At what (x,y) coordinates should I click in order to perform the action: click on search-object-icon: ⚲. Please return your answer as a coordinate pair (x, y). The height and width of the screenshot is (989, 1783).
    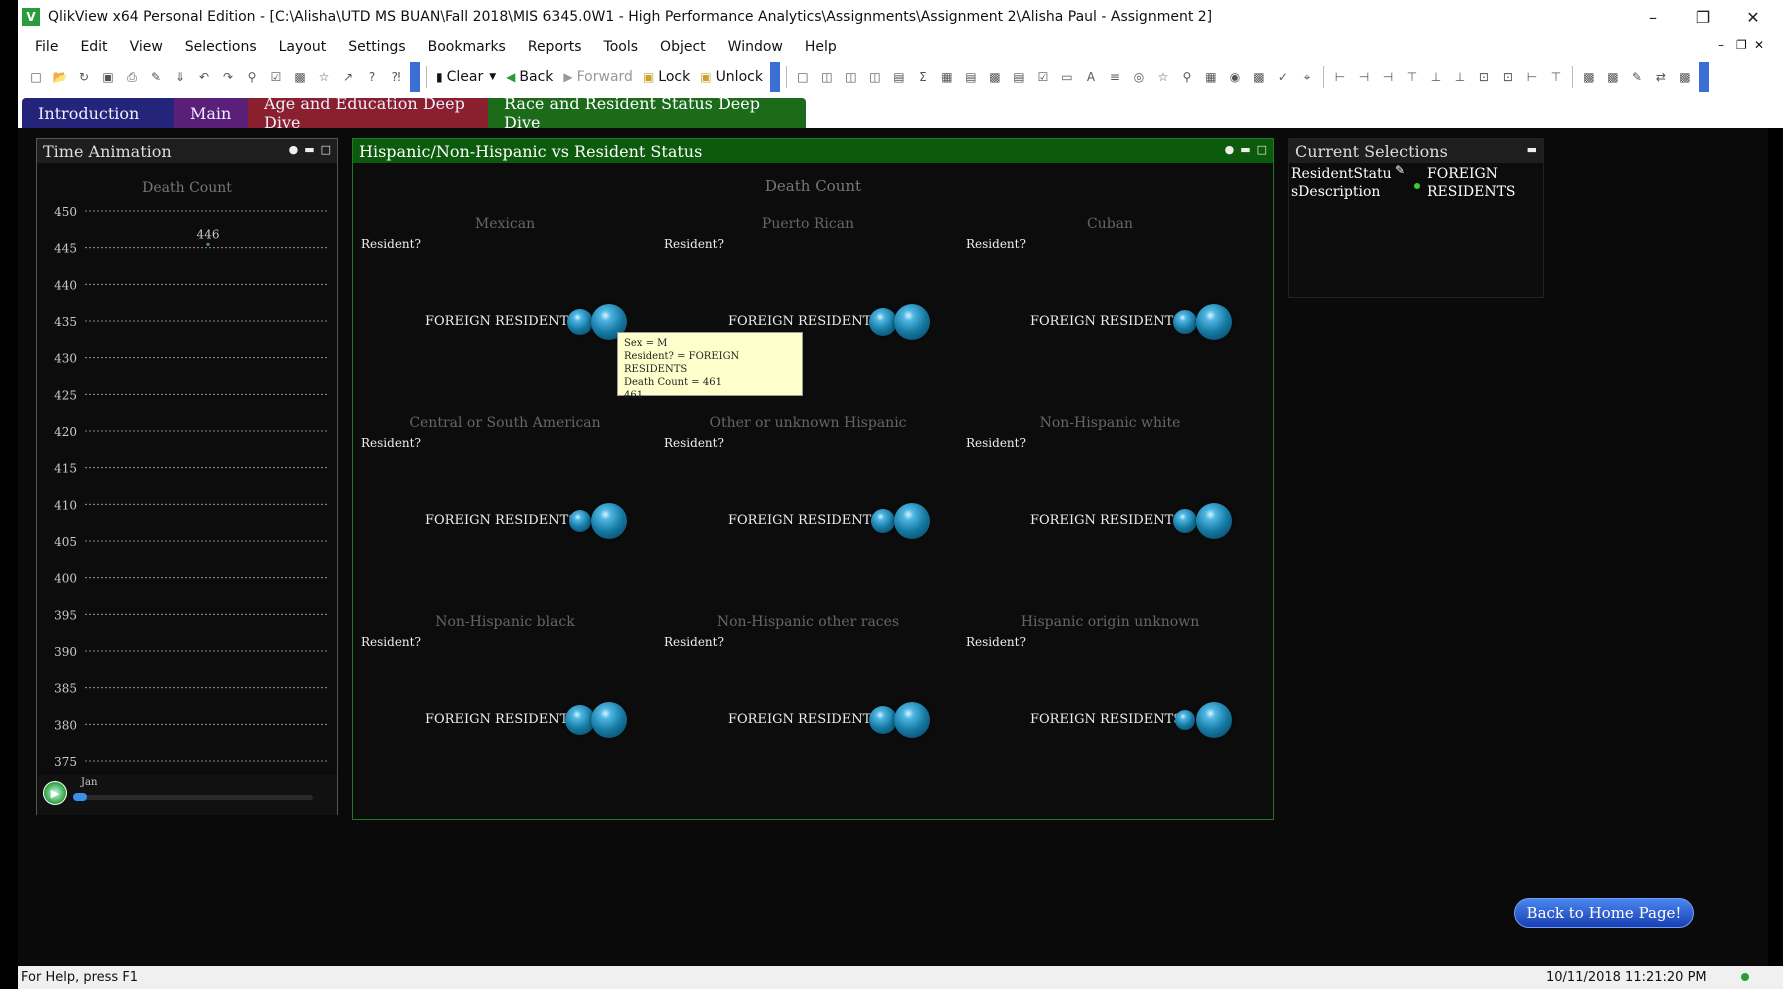
    Looking at the image, I should click on (1187, 77).